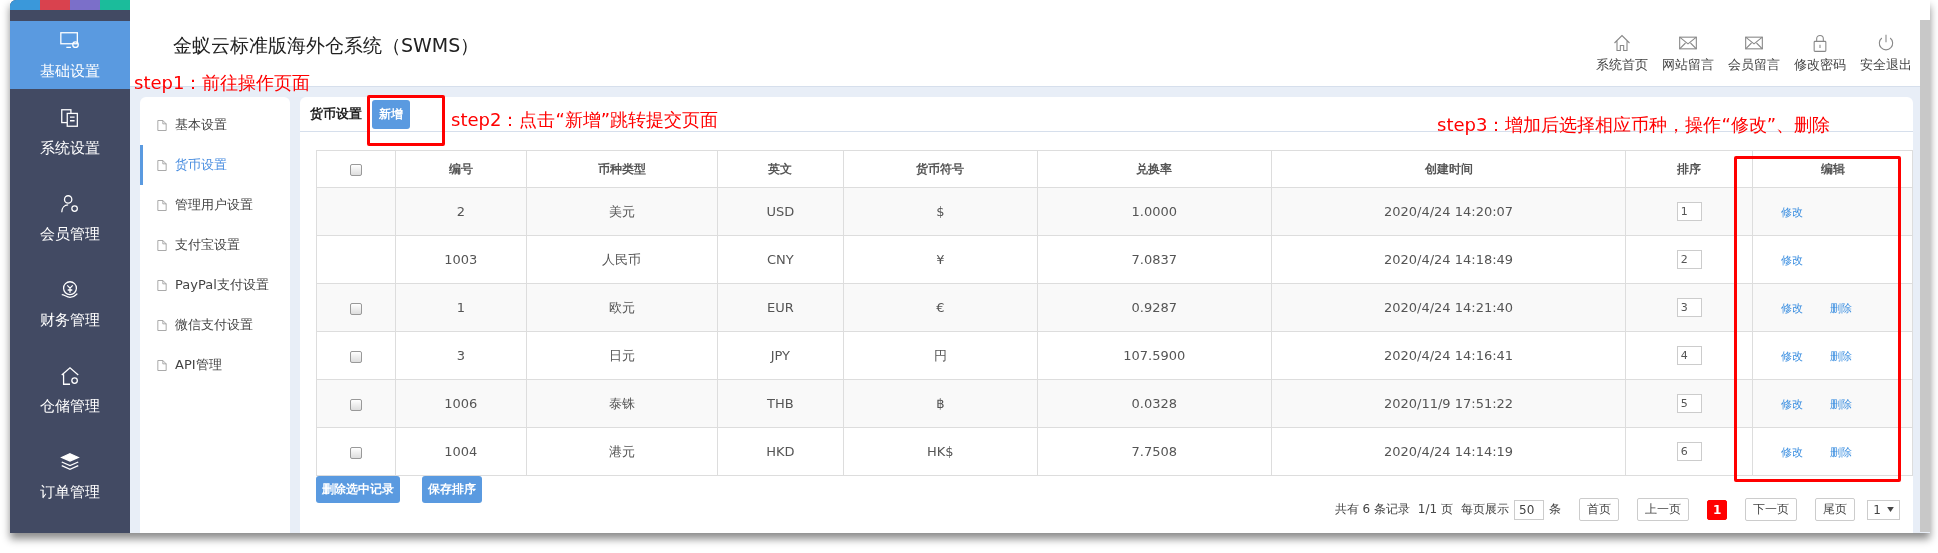 This screenshot has height=553, width=1938. I want to click on table-cell: 2020/11/9 17:51:22, so click(1448, 403).